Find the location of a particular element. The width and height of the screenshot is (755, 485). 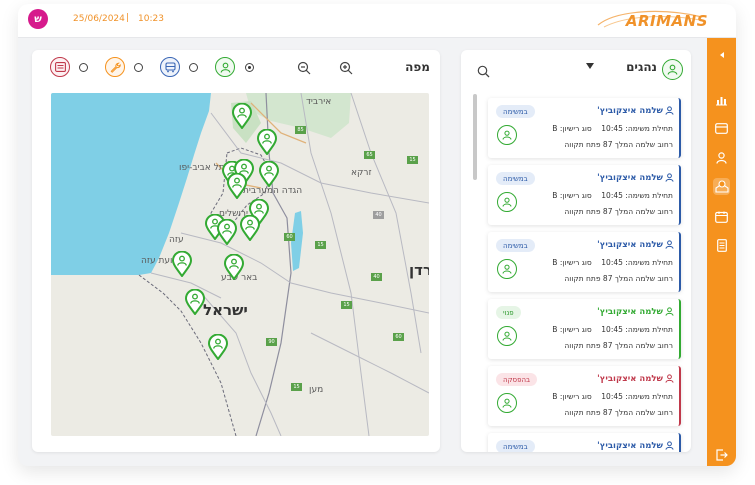

zoom-out-icon is located at coordinates (304, 68).